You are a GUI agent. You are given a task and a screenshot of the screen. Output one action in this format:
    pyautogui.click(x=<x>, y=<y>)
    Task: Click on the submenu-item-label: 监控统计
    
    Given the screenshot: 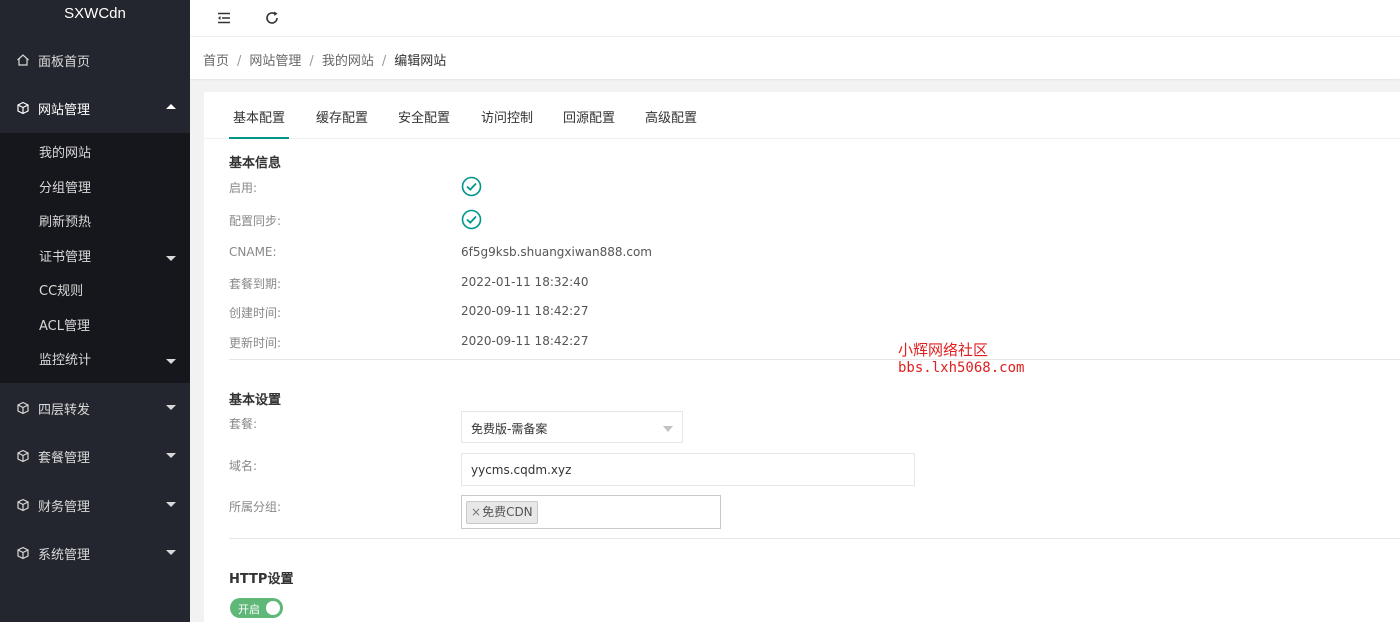 What is the action you would take?
    pyautogui.click(x=65, y=360)
    